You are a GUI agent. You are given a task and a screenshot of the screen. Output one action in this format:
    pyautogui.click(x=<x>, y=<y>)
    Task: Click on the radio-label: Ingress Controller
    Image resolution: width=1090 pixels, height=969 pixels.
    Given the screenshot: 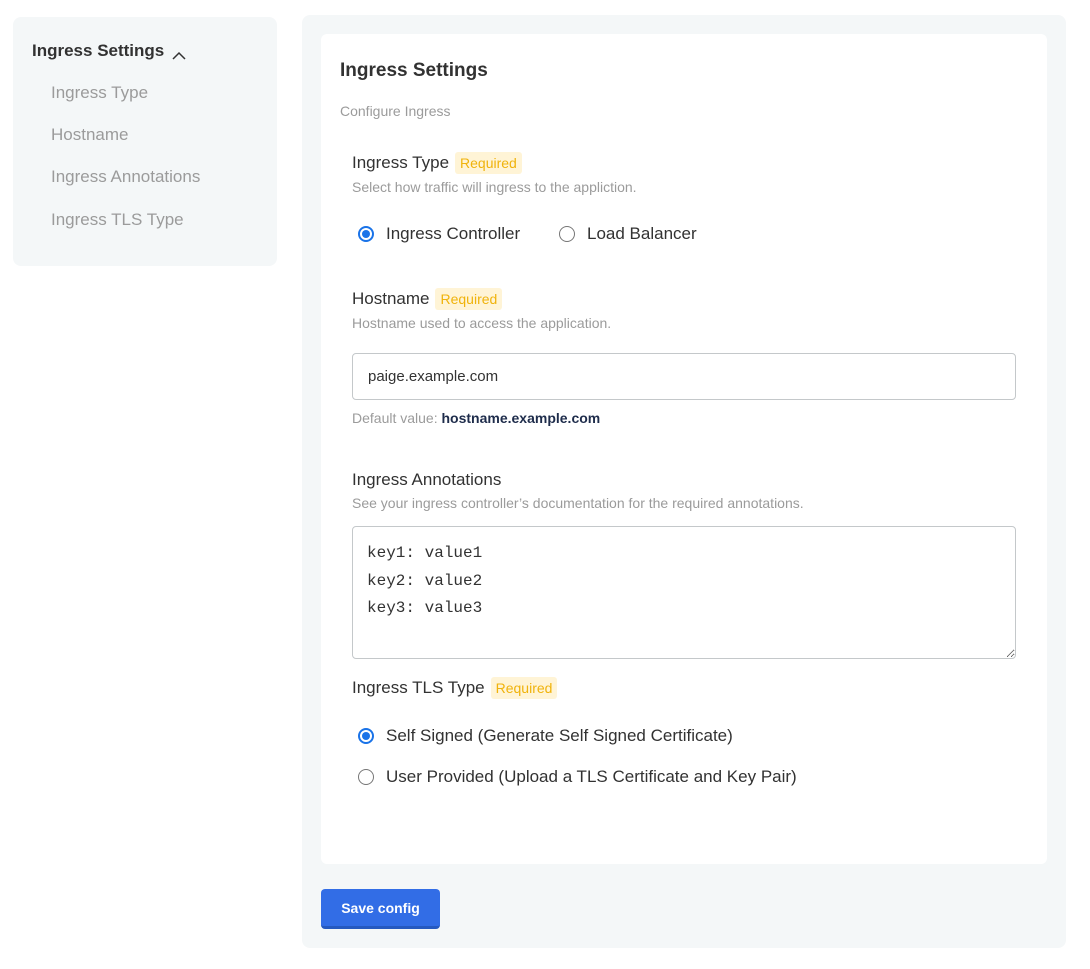 What is the action you would take?
    pyautogui.click(x=453, y=233)
    